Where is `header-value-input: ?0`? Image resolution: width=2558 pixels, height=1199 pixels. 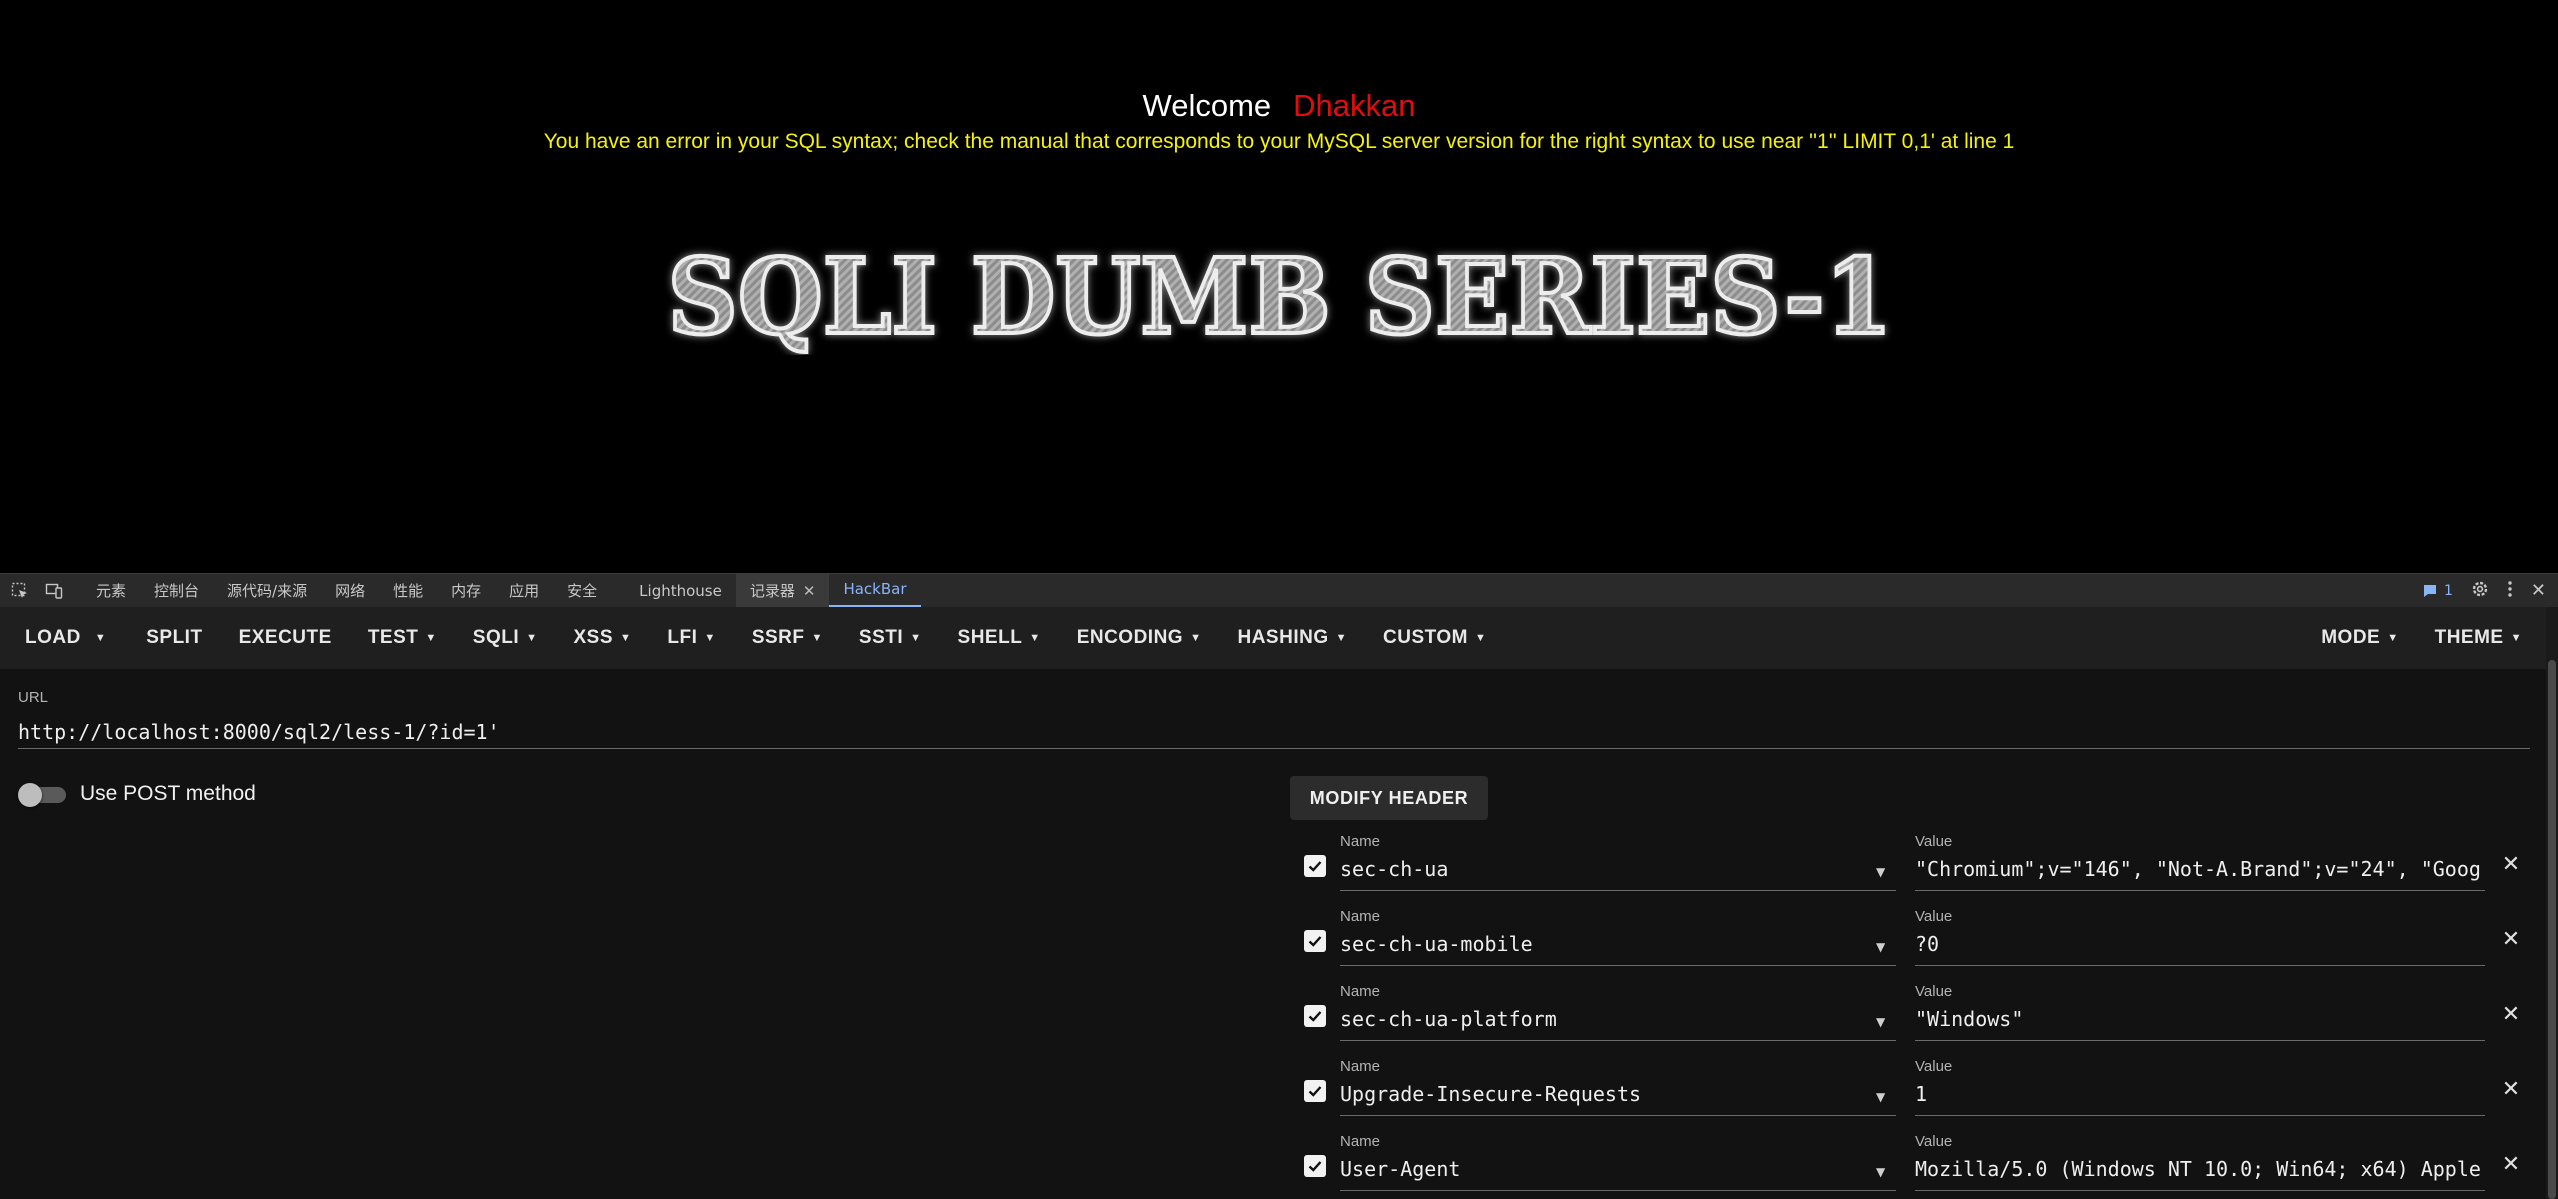 header-value-input: ?0 is located at coordinates (2200, 949).